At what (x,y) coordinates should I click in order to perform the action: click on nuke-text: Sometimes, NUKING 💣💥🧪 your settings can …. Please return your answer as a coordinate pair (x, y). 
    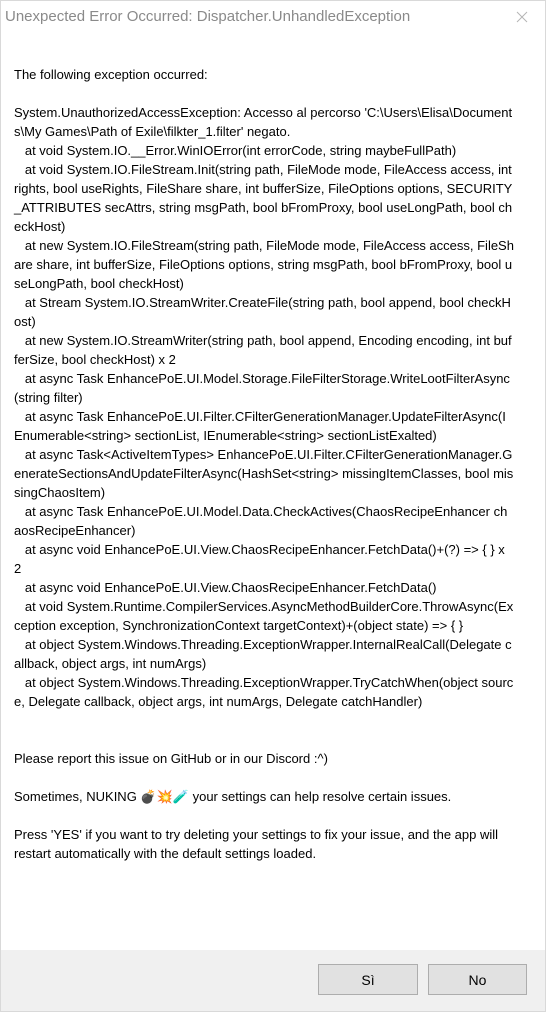
    Looking at the image, I should click on (233, 796).